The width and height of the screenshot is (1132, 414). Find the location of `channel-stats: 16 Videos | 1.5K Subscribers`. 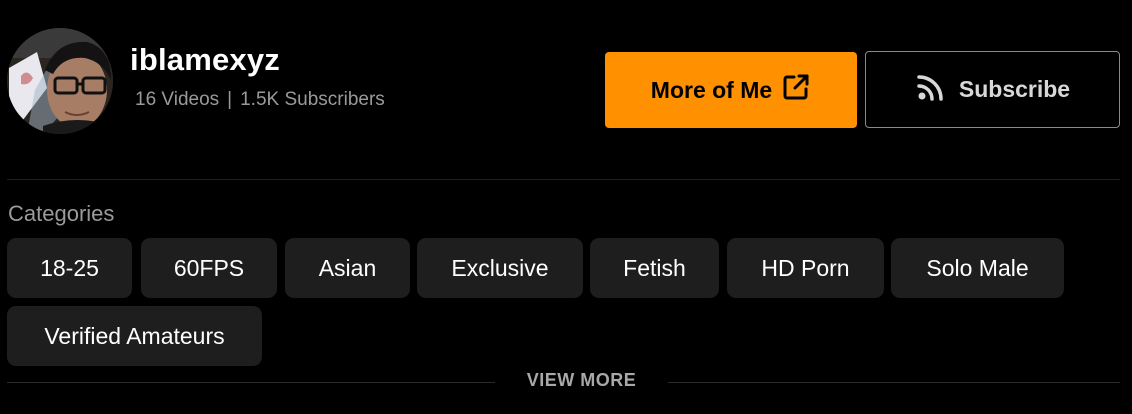

channel-stats: 16 Videos | 1.5K Subscribers is located at coordinates (260, 100).